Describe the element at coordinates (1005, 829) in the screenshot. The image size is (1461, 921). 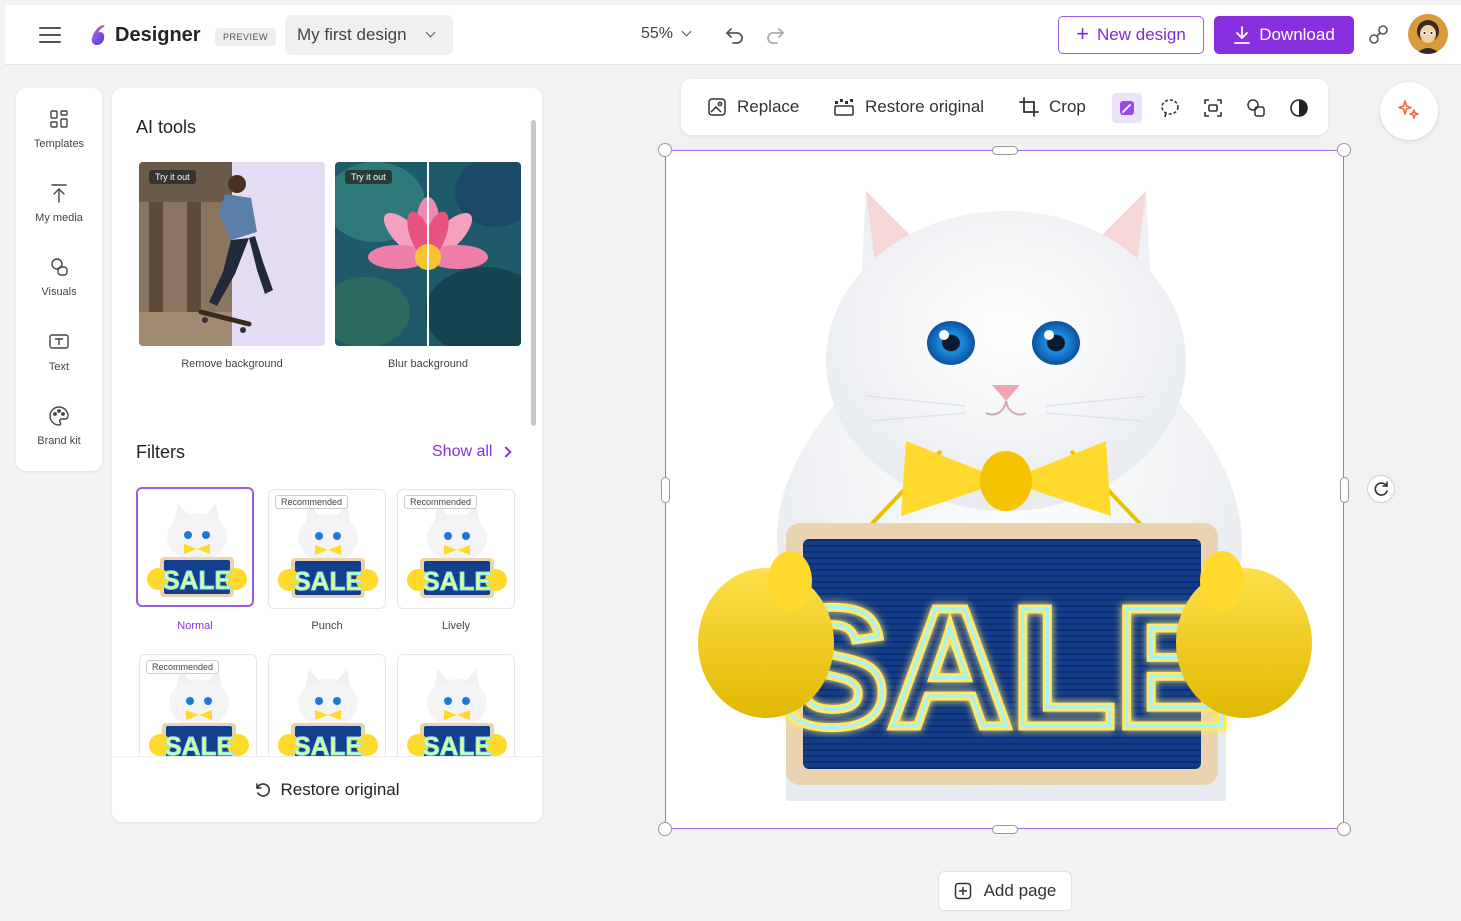
I see `resize-handle-bottom` at that location.